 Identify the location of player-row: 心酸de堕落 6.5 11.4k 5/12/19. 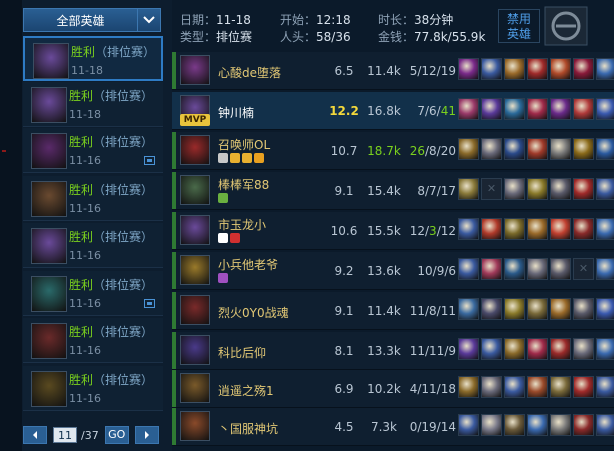
(393, 71).